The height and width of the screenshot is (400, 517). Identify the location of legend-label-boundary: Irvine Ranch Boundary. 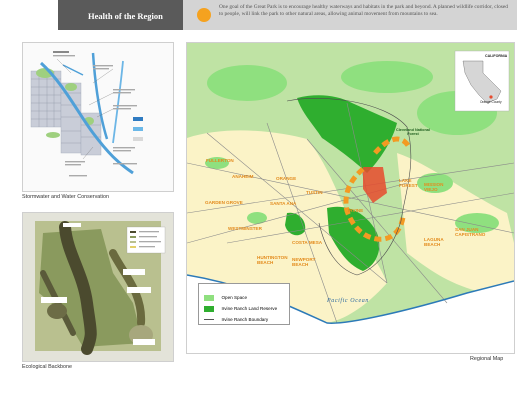
(245, 320).